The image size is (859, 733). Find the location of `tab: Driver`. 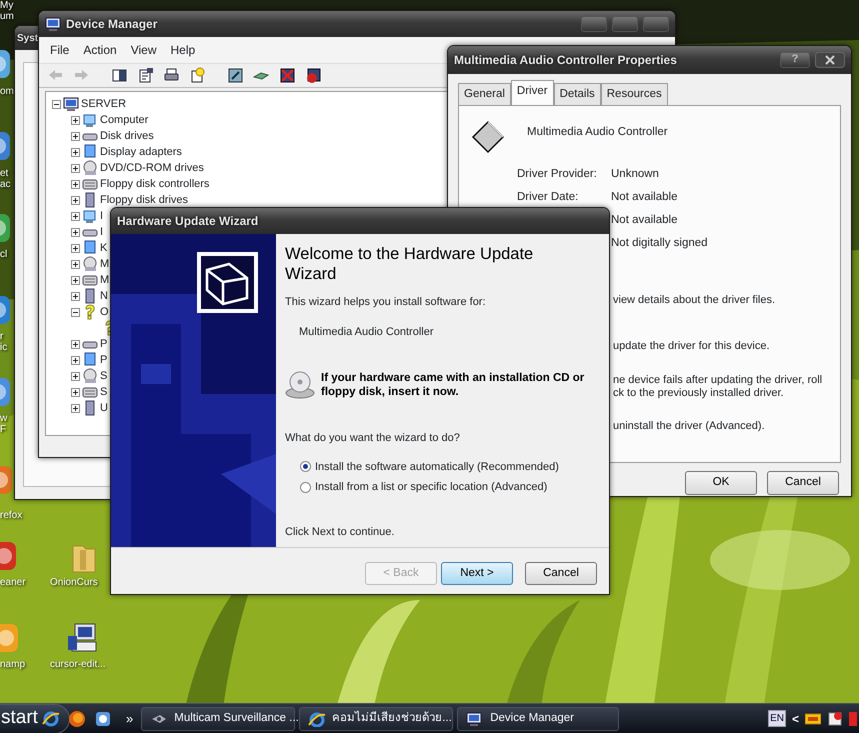

tab: Driver is located at coordinates (532, 93).